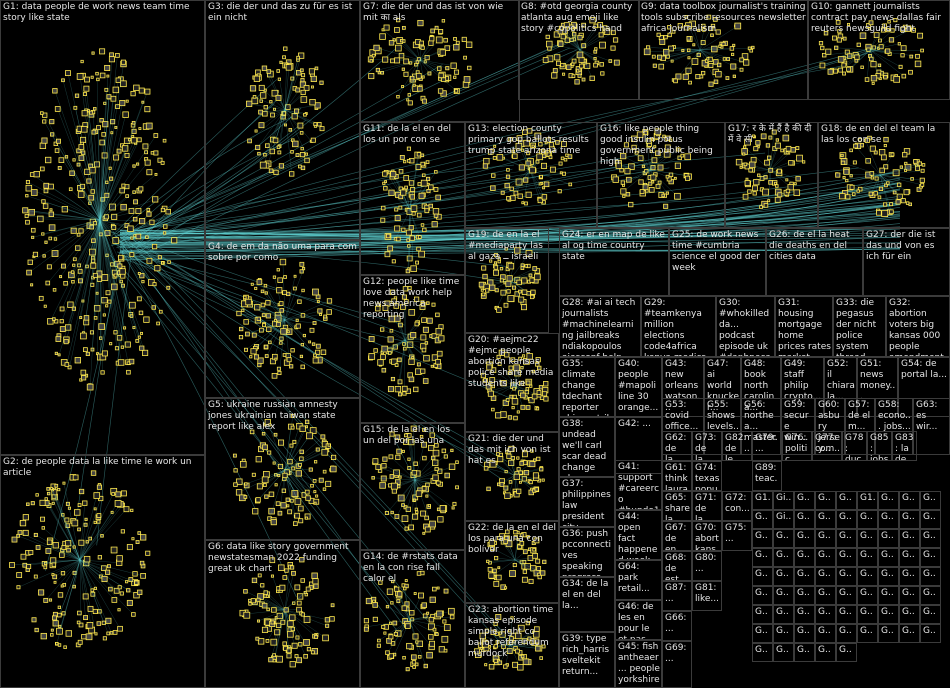 The height and width of the screenshot is (688, 950). I want to click on group-box-mini-60: G.., so click(888, 614).